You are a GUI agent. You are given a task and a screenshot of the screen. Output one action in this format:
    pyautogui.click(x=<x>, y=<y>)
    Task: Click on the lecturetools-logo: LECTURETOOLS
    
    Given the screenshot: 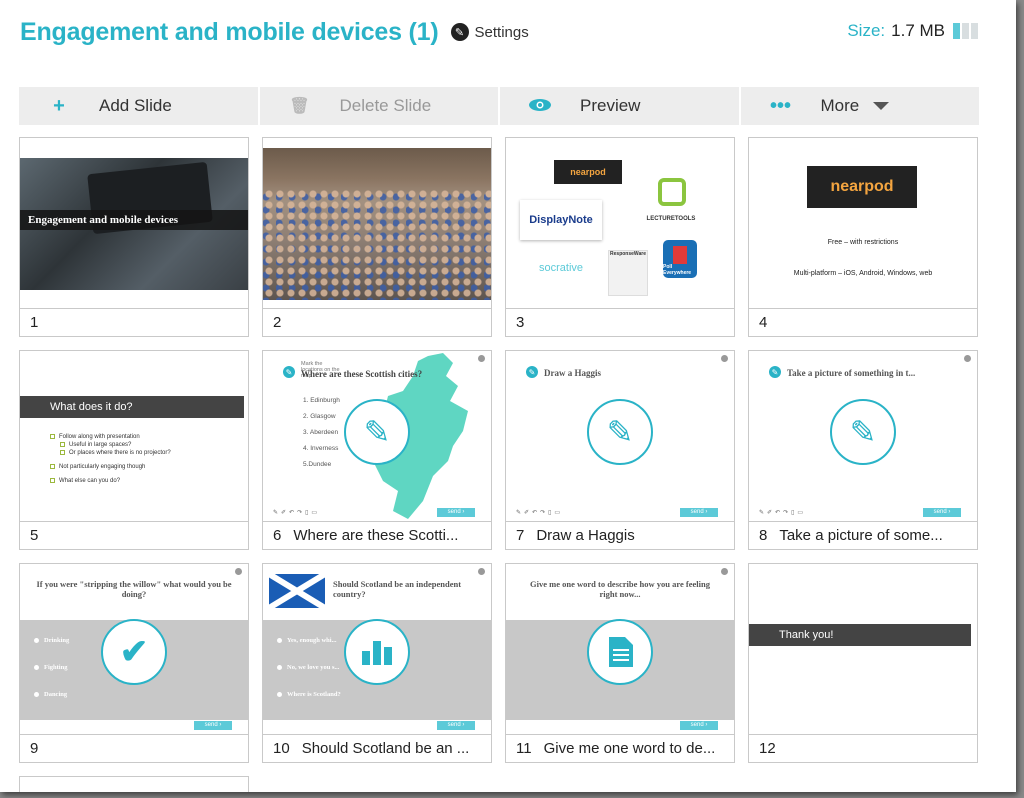 What is the action you would take?
    pyautogui.click(x=671, y=200)
    